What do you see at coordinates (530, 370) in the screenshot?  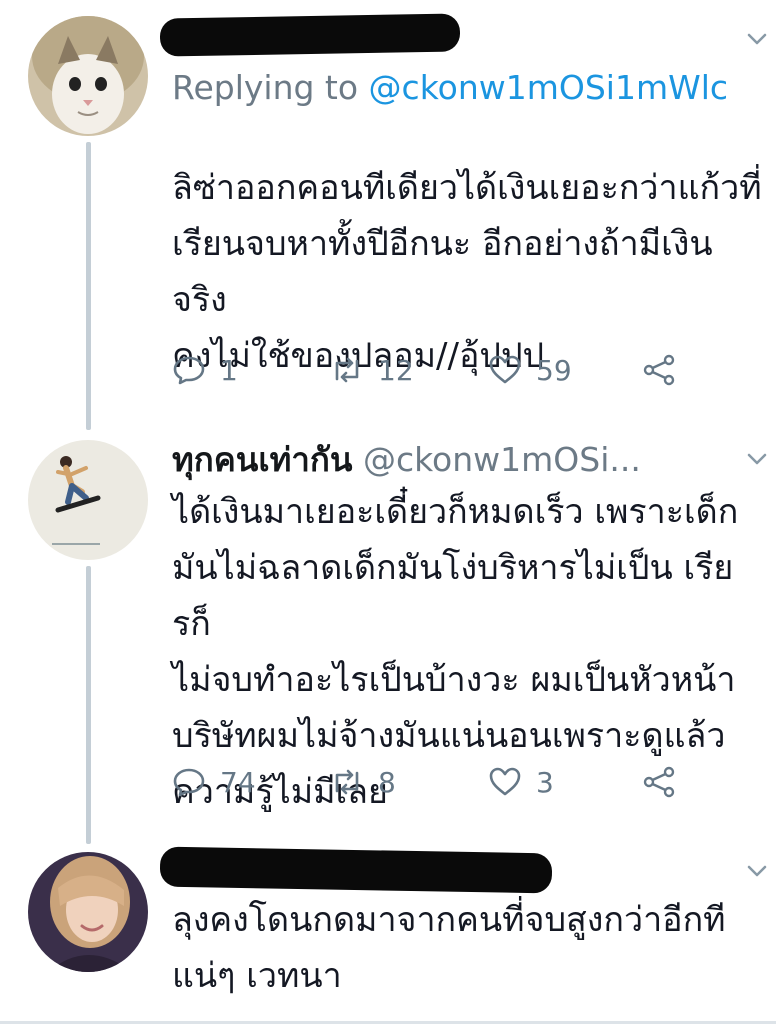 I see `like-button: 59` at bounding box center [530, 370].